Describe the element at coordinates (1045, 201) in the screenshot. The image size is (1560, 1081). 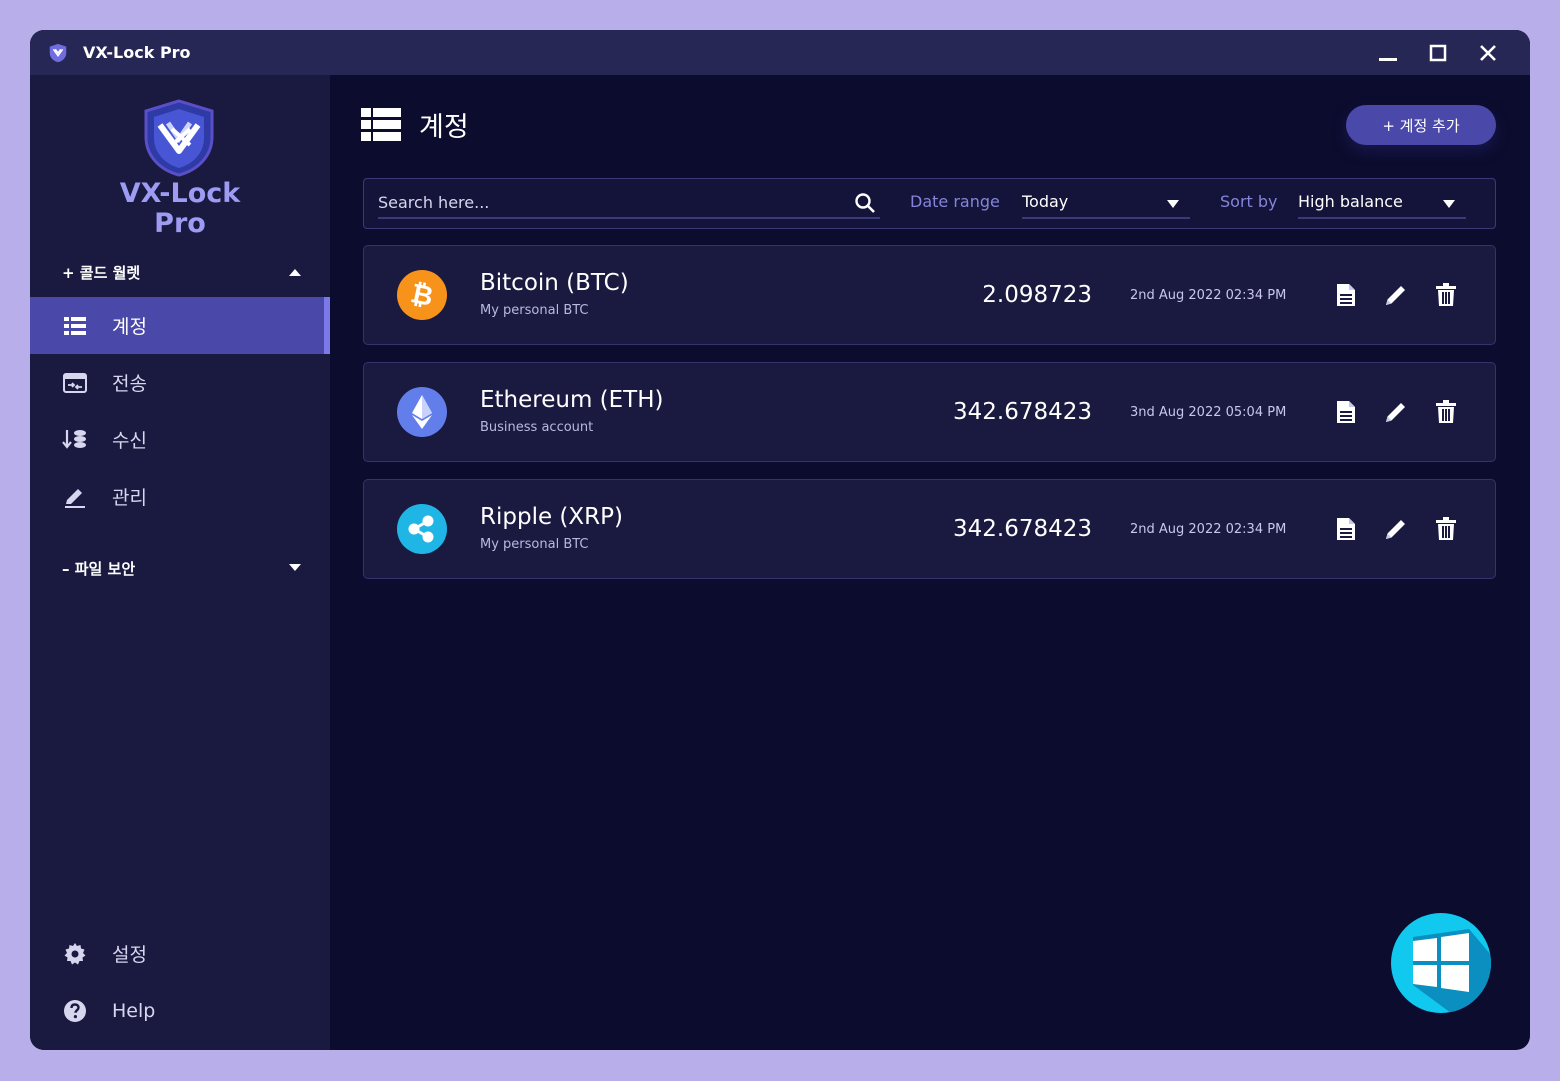
I see `date-range-value: Today` at that location.